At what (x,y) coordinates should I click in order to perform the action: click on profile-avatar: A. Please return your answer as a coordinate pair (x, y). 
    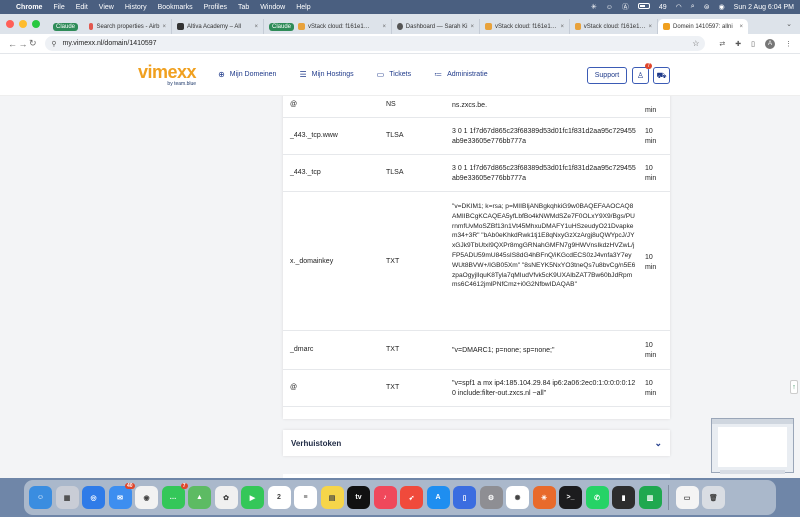
    Looking at the image, I should click on (770, 43).